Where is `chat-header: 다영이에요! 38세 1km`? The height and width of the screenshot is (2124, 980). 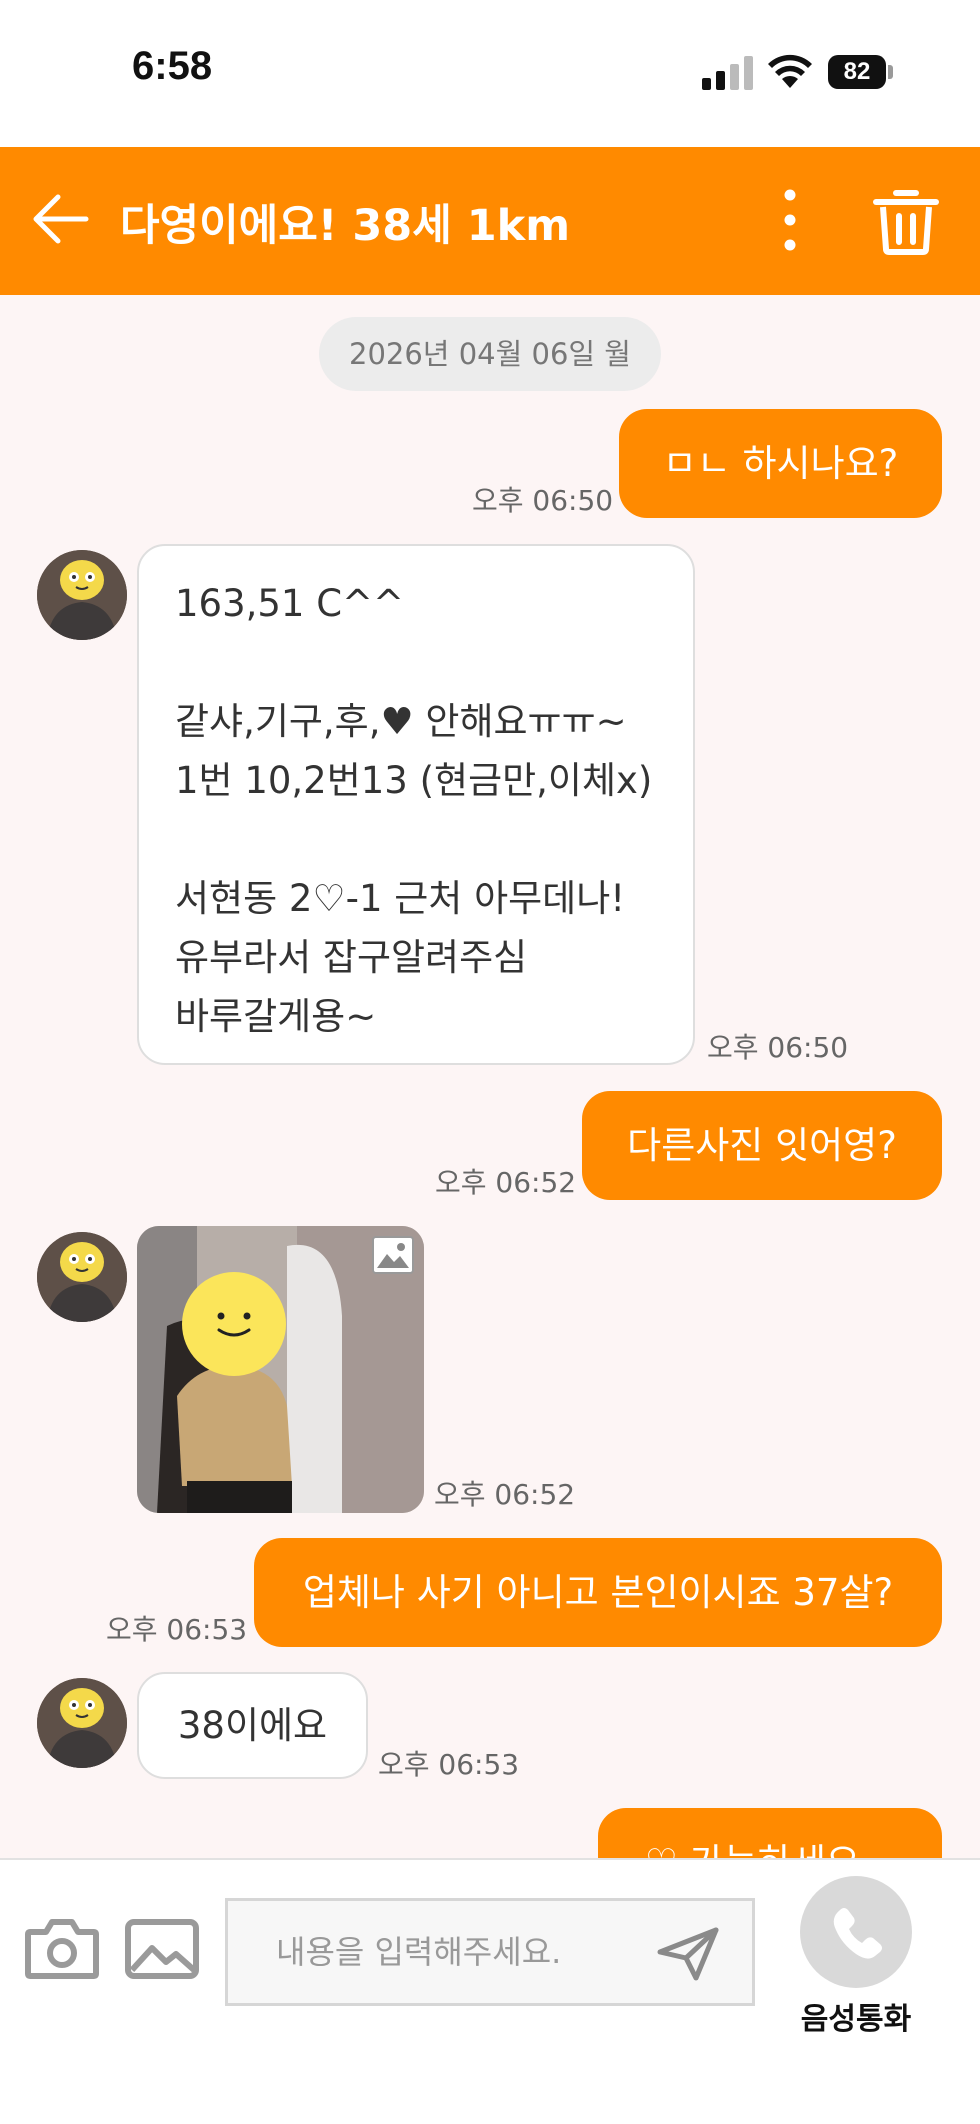
chat-header: 다영이에요! 38세 1km is located at coordinates (490, 221).